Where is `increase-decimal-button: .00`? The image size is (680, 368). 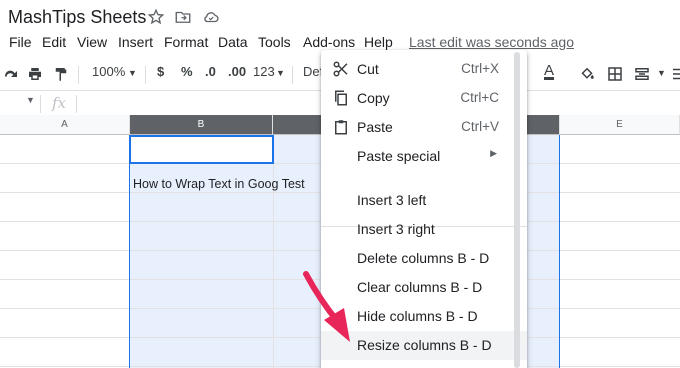
increase-decimal-button: .00 is located at coordinates (237, 71).